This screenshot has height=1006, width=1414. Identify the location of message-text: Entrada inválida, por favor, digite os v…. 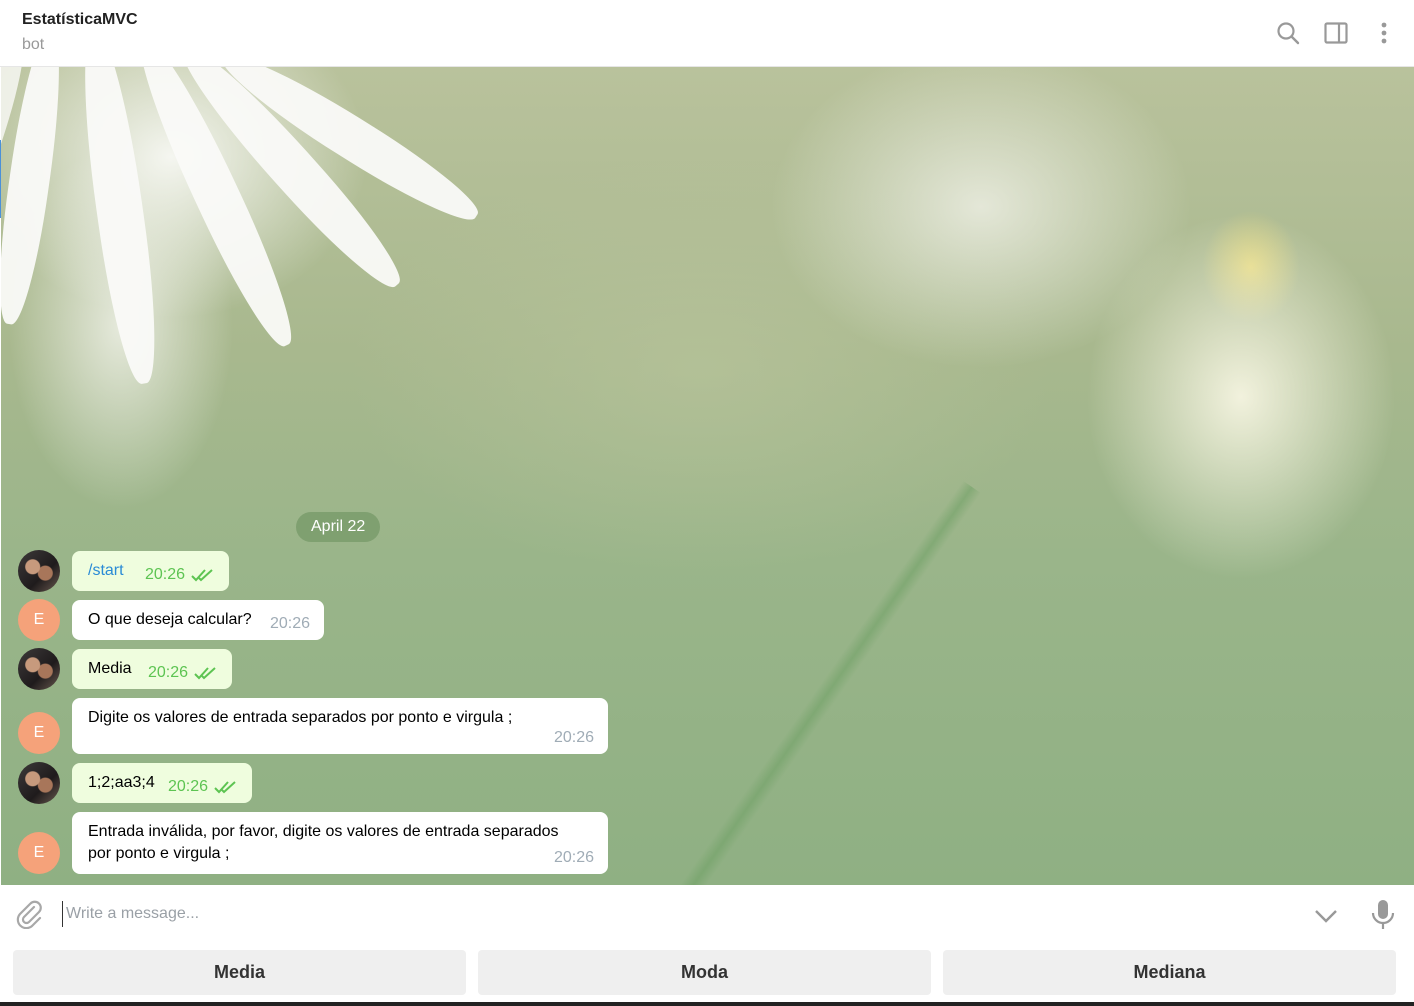
(323, 842).